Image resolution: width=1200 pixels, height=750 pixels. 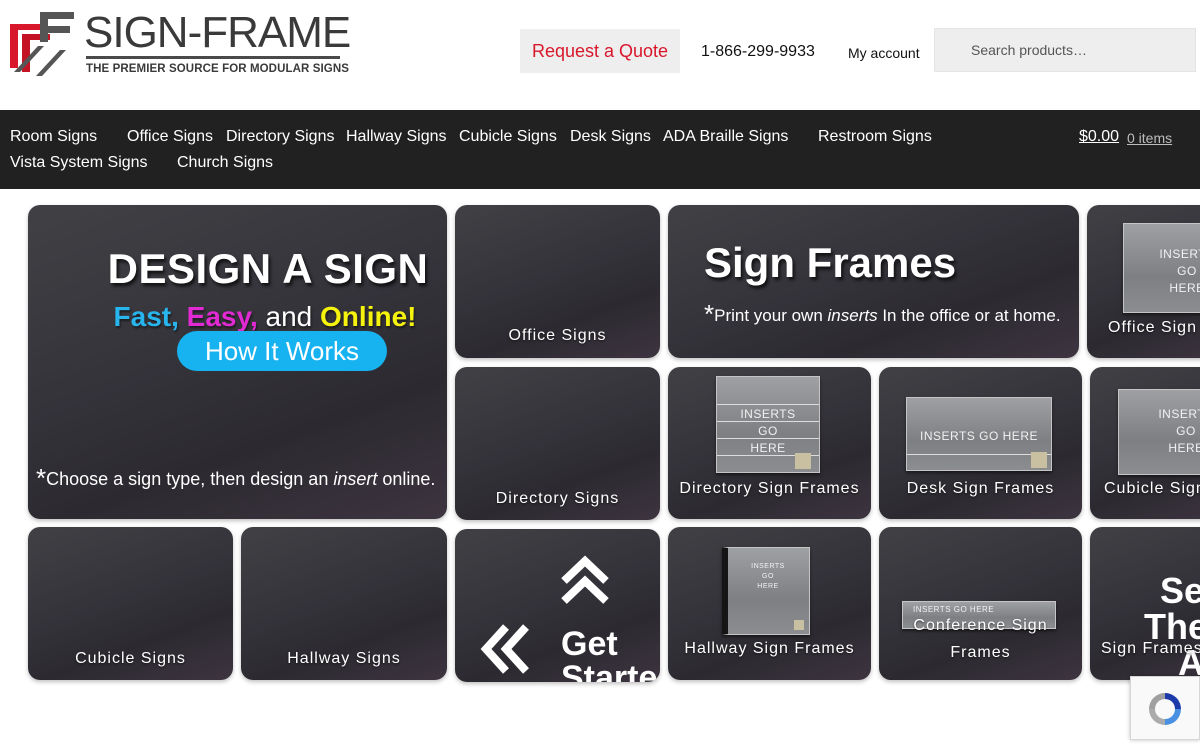 What do you see at coordinates (980, 639) in the screenshot?
I see `tile-label: Conference Sign Frames` at bounding box center [980, 639].